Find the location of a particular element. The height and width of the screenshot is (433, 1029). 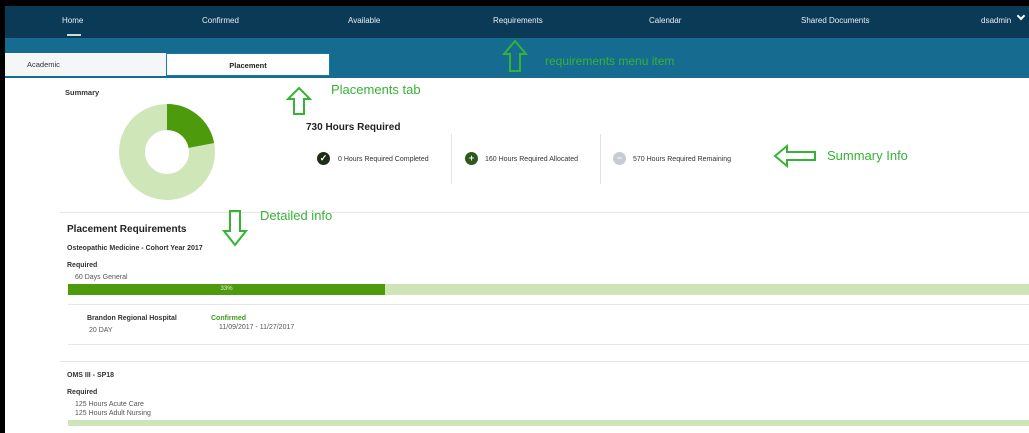

requirement-item: 125 Hours Adult Nursing is located at coordinates (113, 413).